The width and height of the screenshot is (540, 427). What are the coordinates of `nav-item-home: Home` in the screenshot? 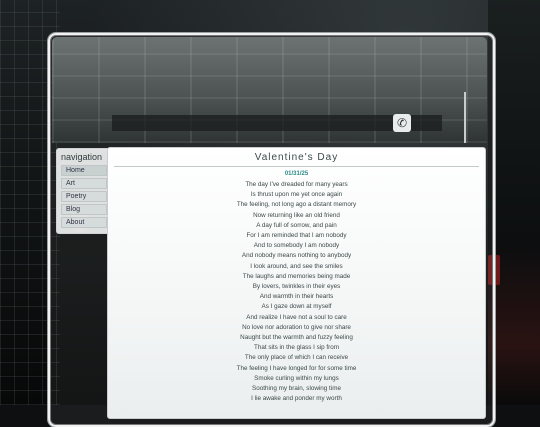 It's located at (84, 170).